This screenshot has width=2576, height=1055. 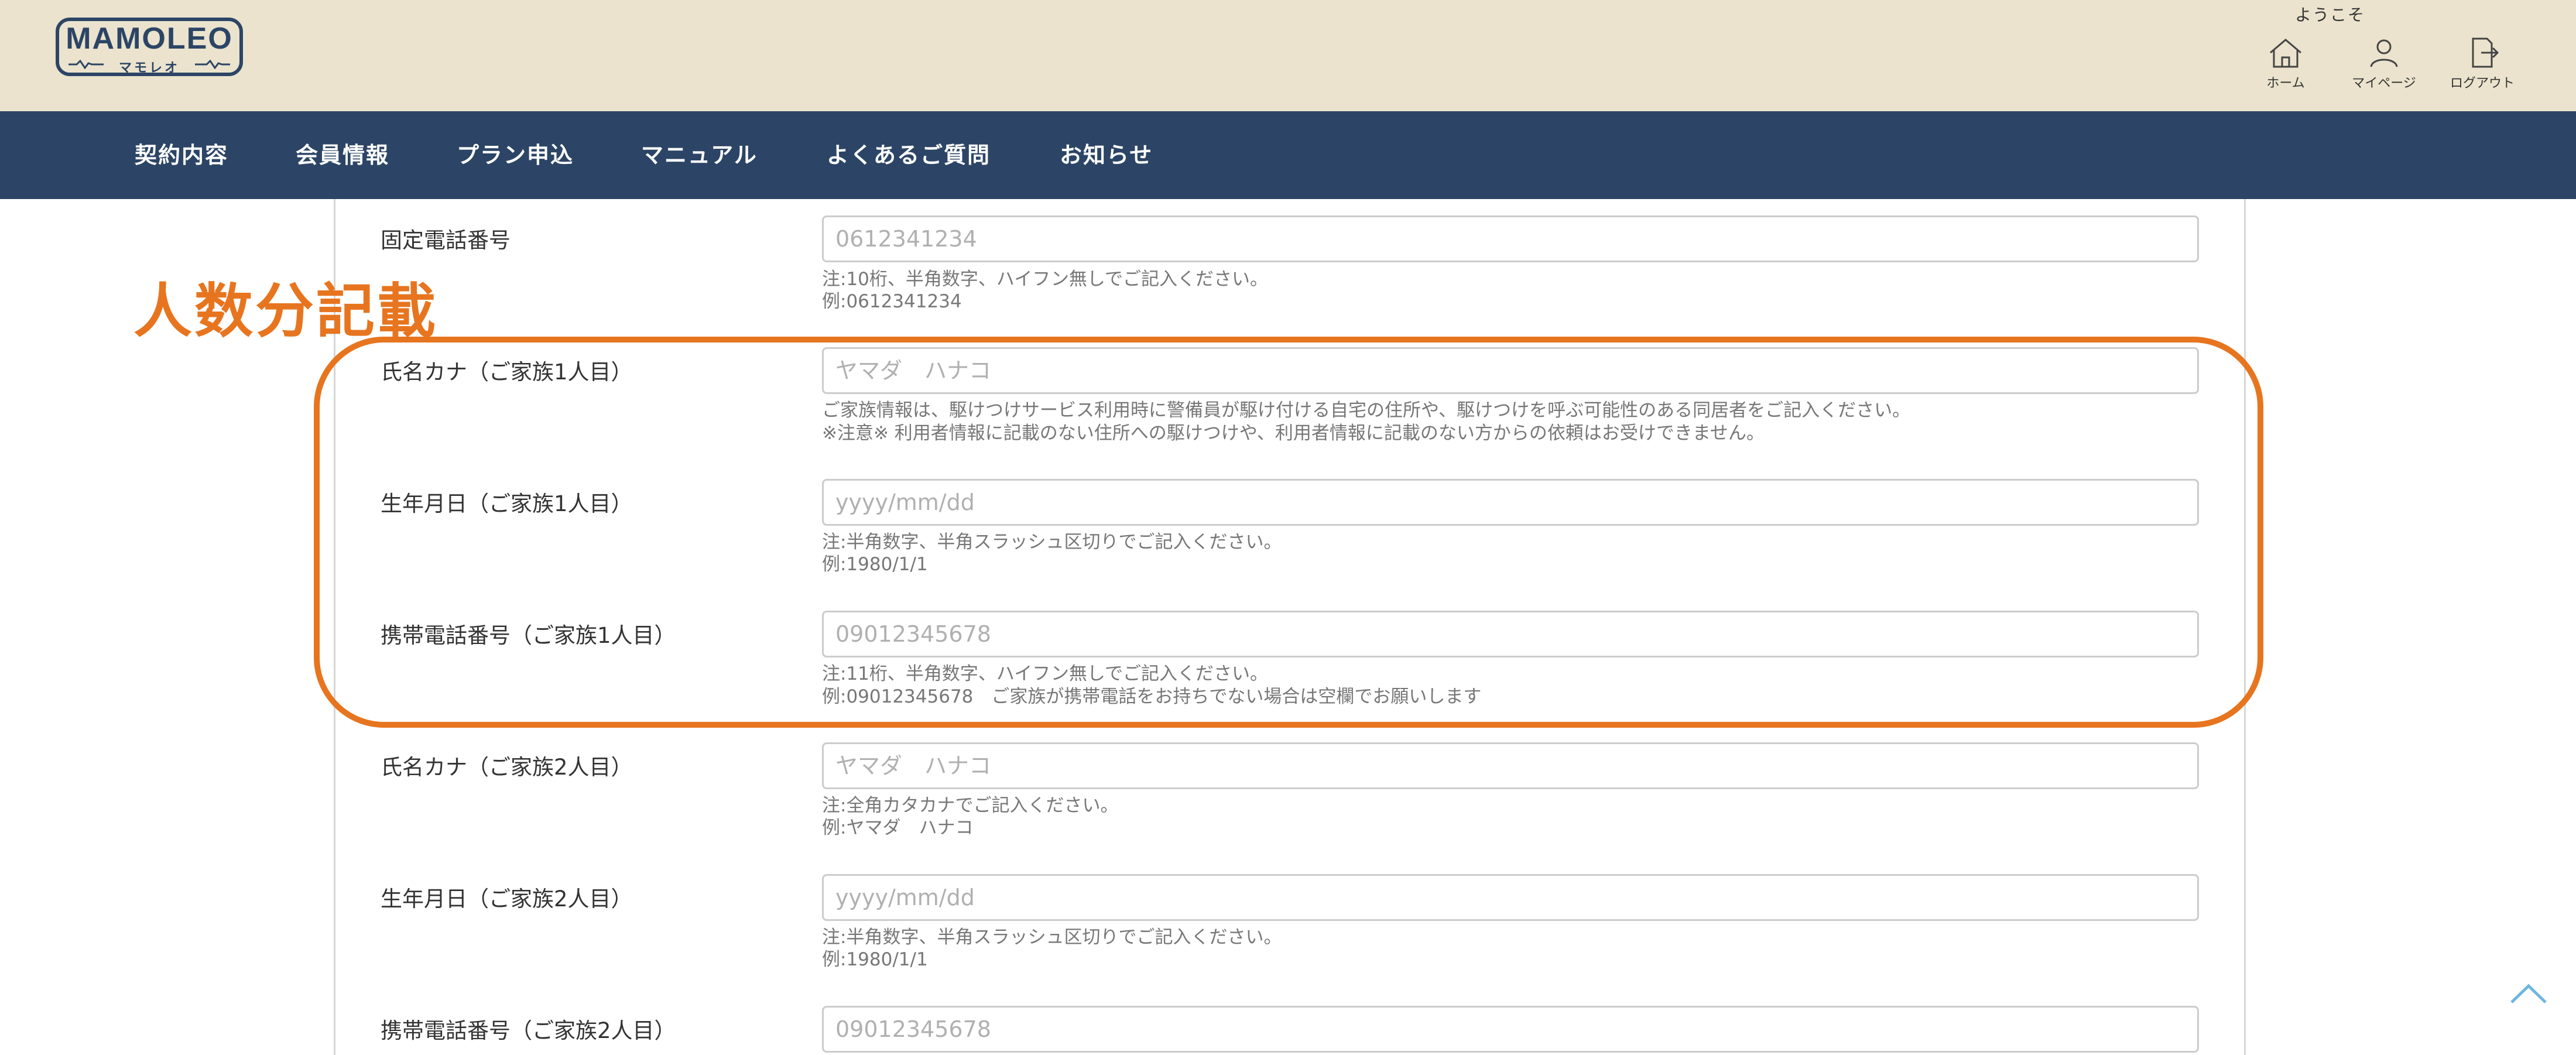 What do you see at coordinates (1510, 634) in the screenshot?
I see `family1-mobile-input` at bounding box center [1510, 634].